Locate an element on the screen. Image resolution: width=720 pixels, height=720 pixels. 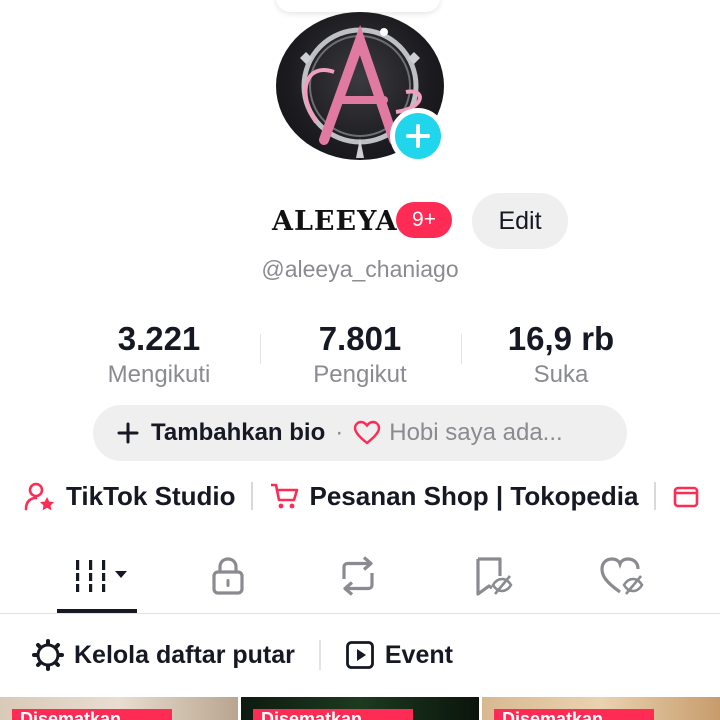
play-square-icon is located at coordinates (359, 655).